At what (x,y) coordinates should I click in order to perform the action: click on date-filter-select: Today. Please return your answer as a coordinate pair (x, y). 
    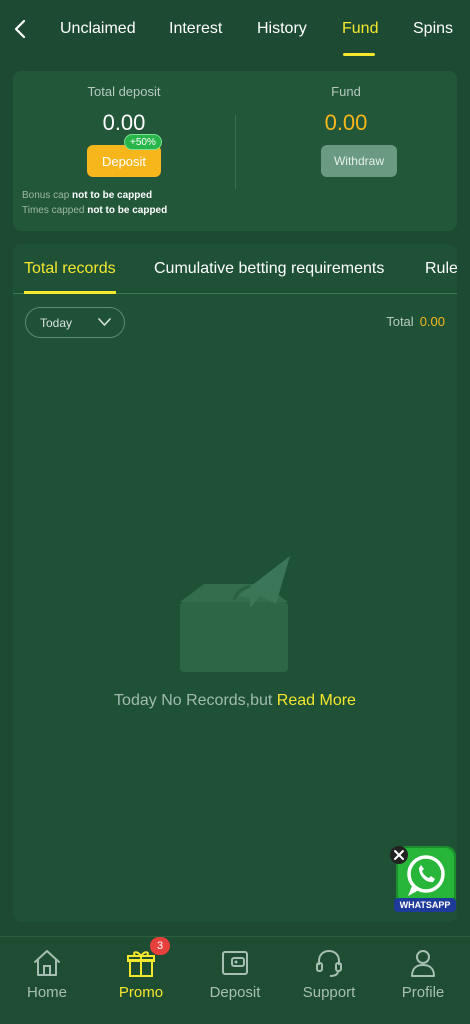
    Looking at the image, I should click on (75, 322).